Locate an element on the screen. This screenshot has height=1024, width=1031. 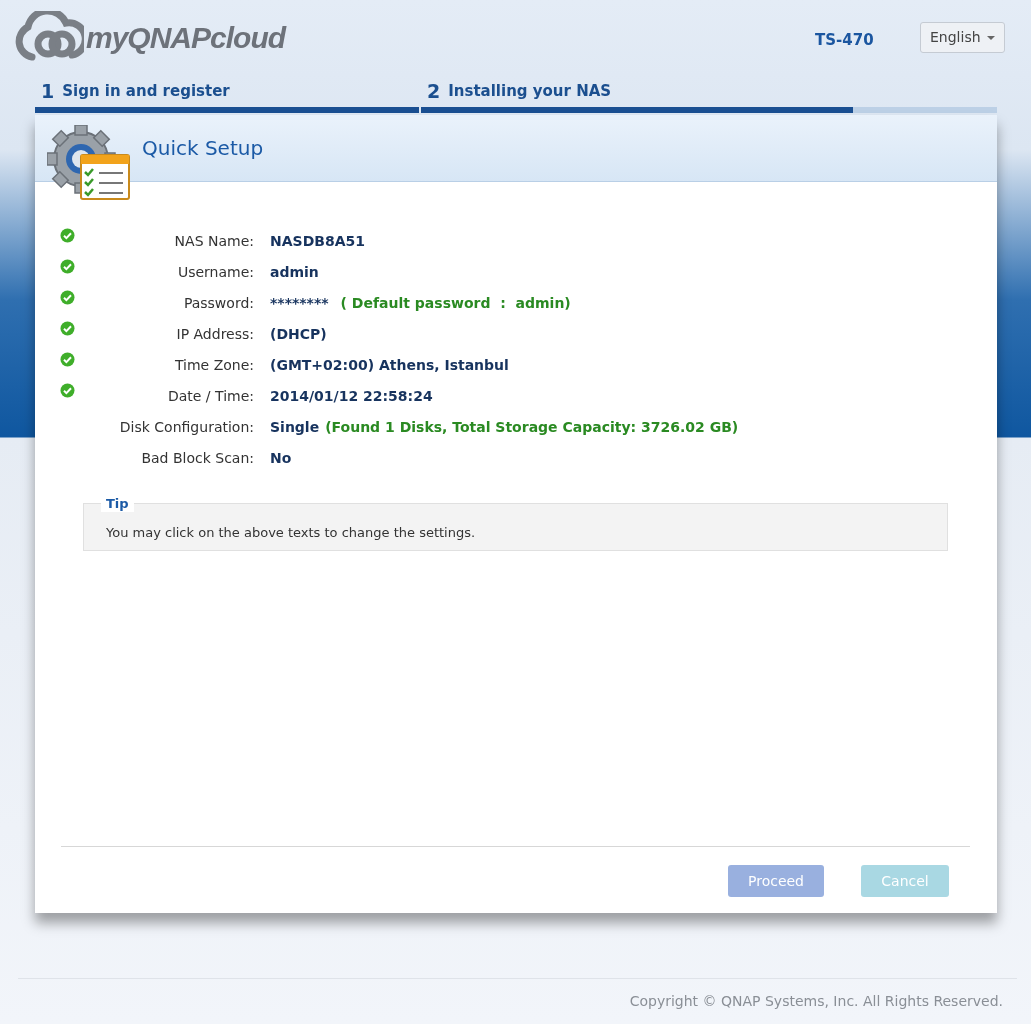
field-note: ( Default password : admin) is located at coordinates (455, 303).